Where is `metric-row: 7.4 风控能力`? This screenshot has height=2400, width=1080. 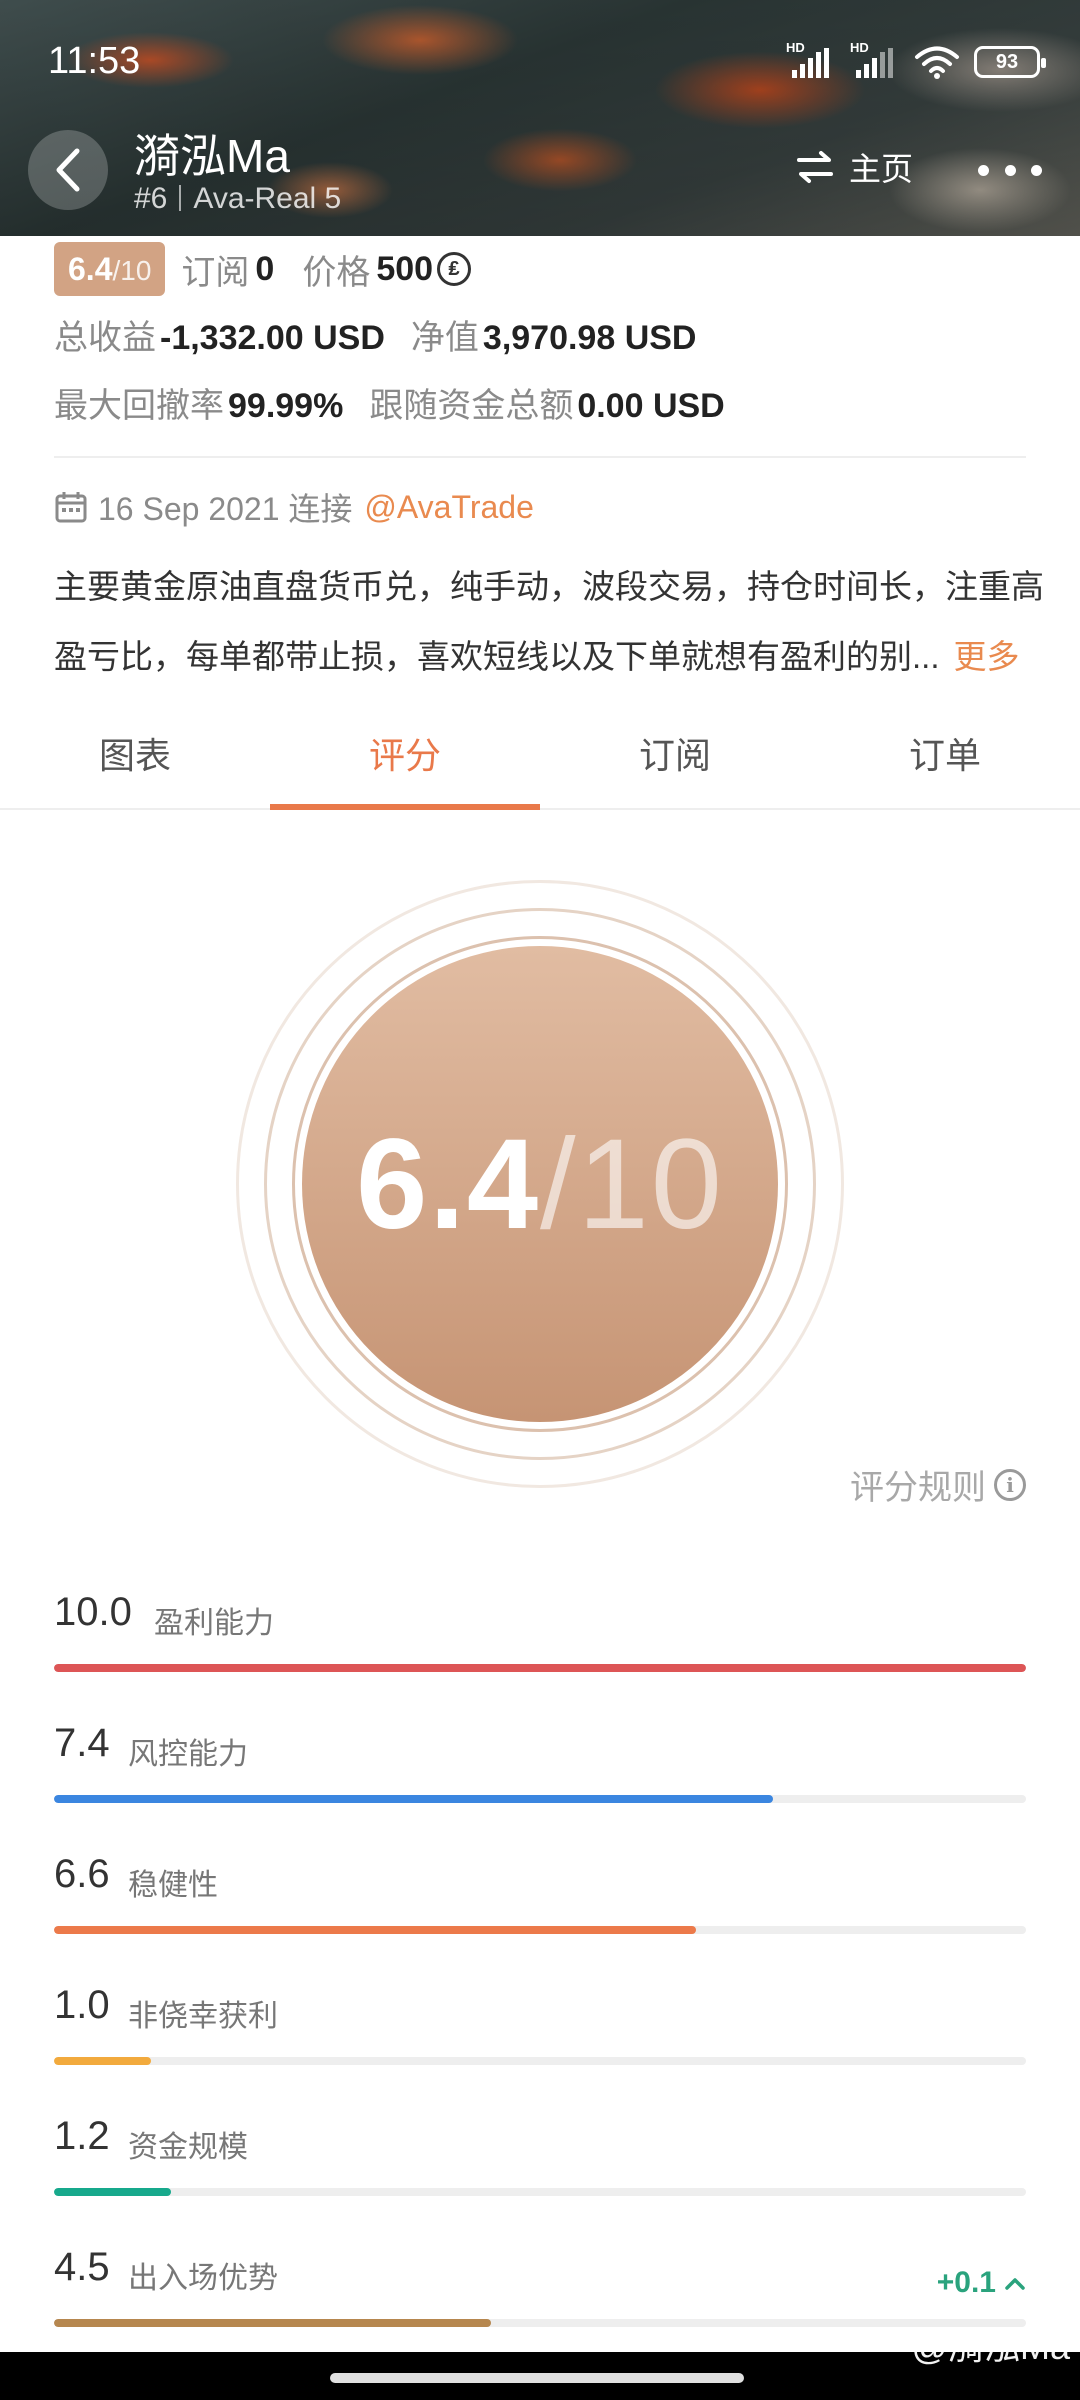
metric-row: 7.4 风控能力 is located at coordinates (540, 1786).